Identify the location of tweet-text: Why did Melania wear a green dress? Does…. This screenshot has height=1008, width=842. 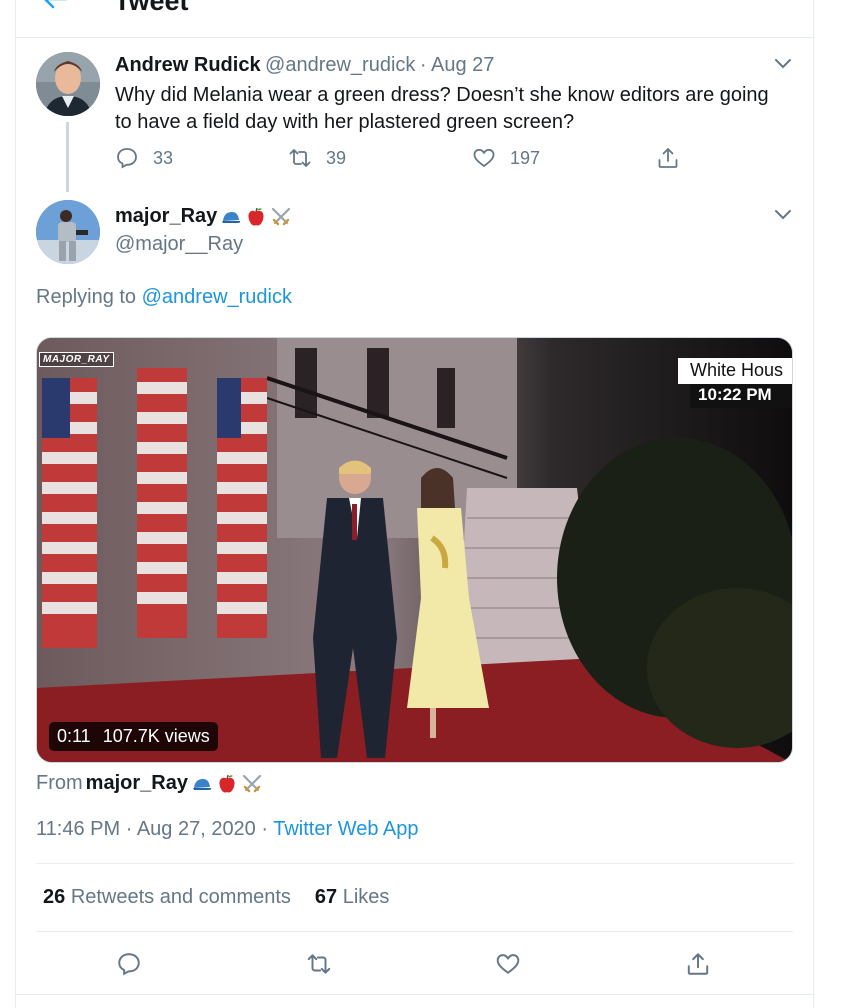
(442, 108).